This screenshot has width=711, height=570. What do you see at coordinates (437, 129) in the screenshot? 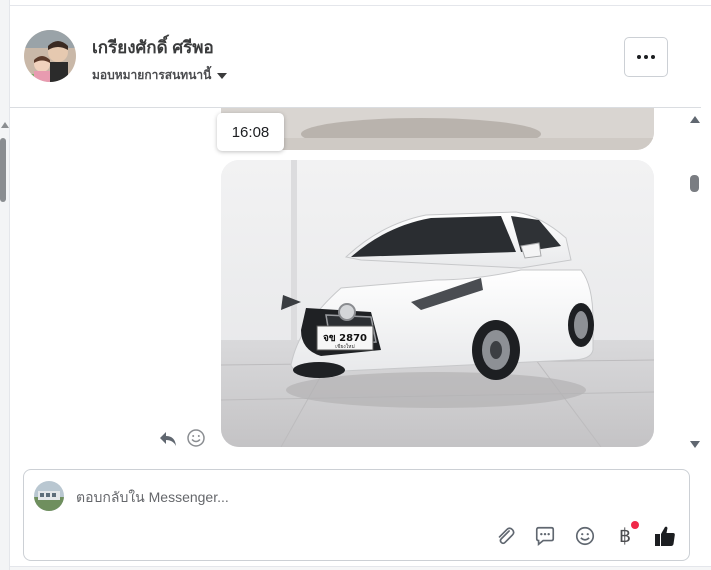
I see `previous-photo-message` at bounding box center [437, 129].